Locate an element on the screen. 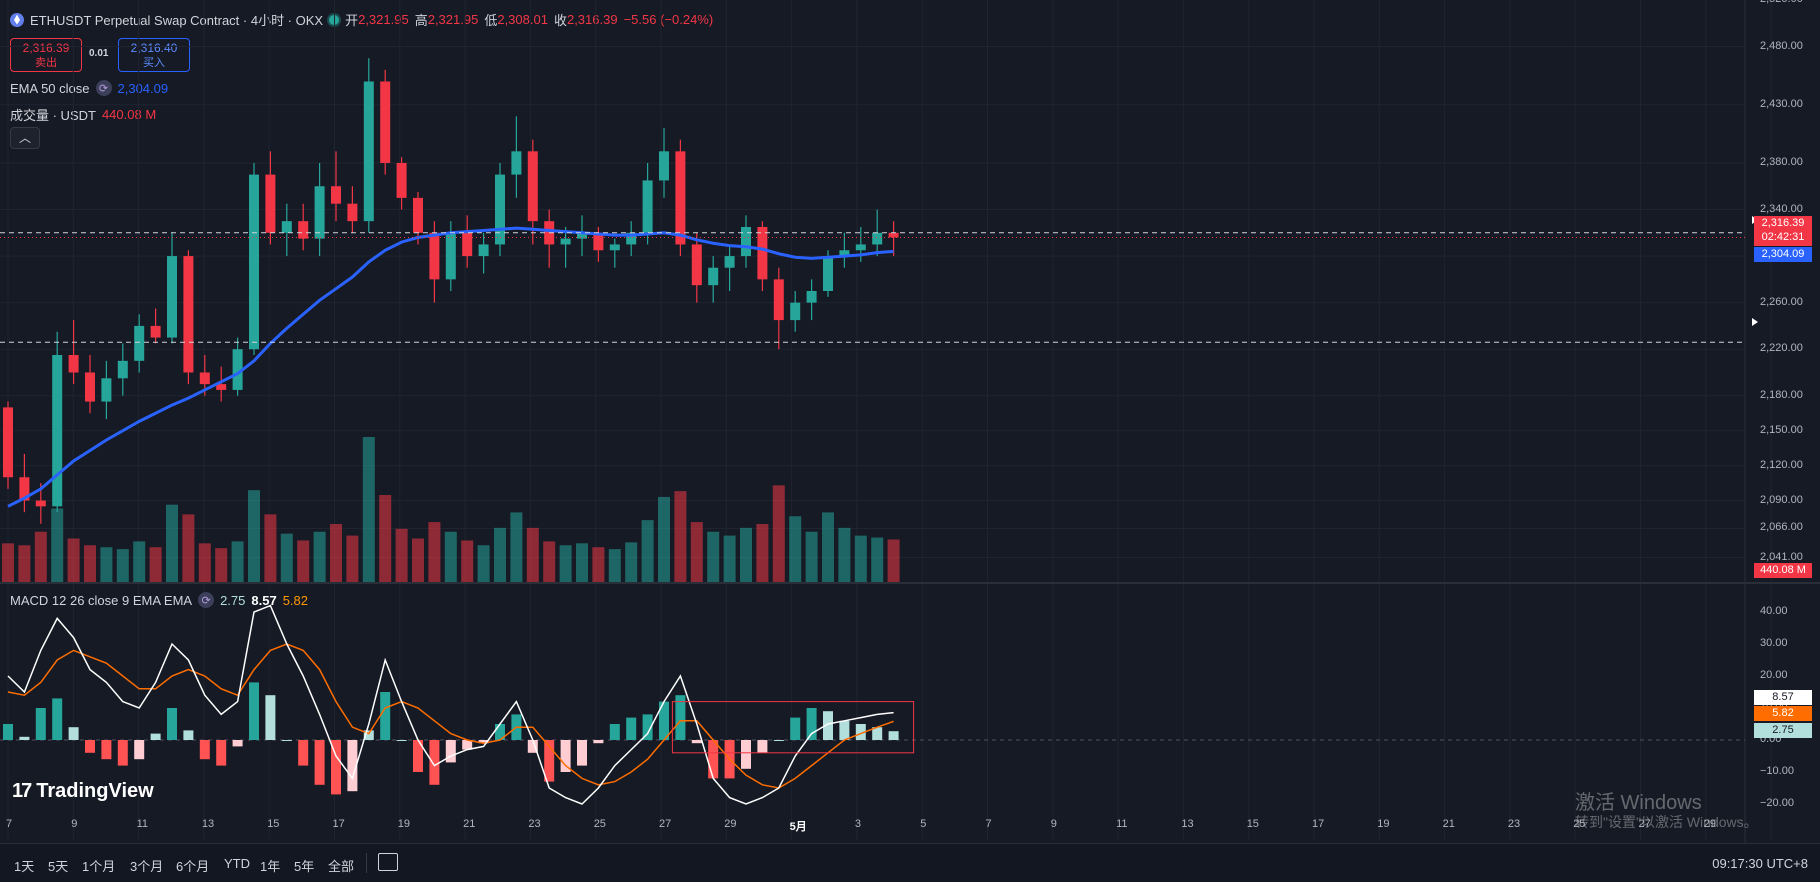 The height and width of the screenshot is (882, 1820). time-axis-label: 23 is located at coordinates (1514, 824).